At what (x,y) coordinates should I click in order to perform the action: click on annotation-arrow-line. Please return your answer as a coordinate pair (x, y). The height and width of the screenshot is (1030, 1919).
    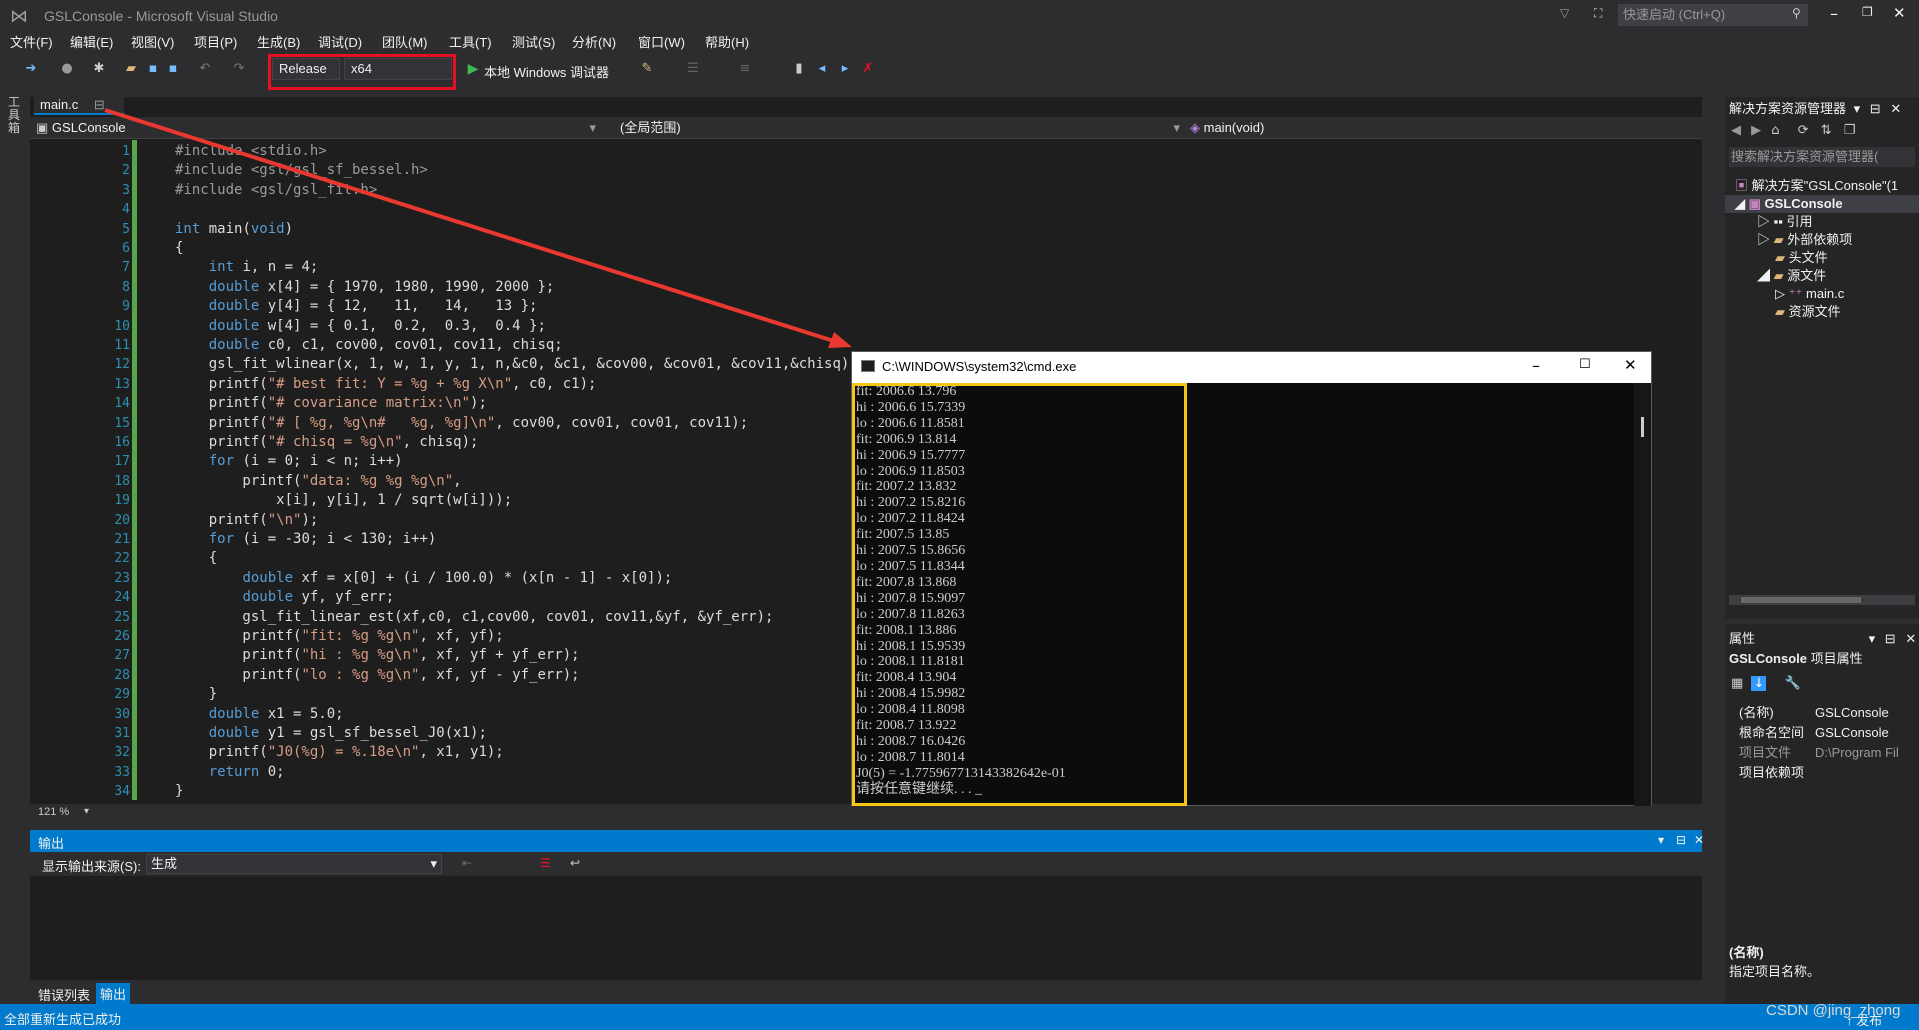
    Looking at the image, I should click on (472, 226).